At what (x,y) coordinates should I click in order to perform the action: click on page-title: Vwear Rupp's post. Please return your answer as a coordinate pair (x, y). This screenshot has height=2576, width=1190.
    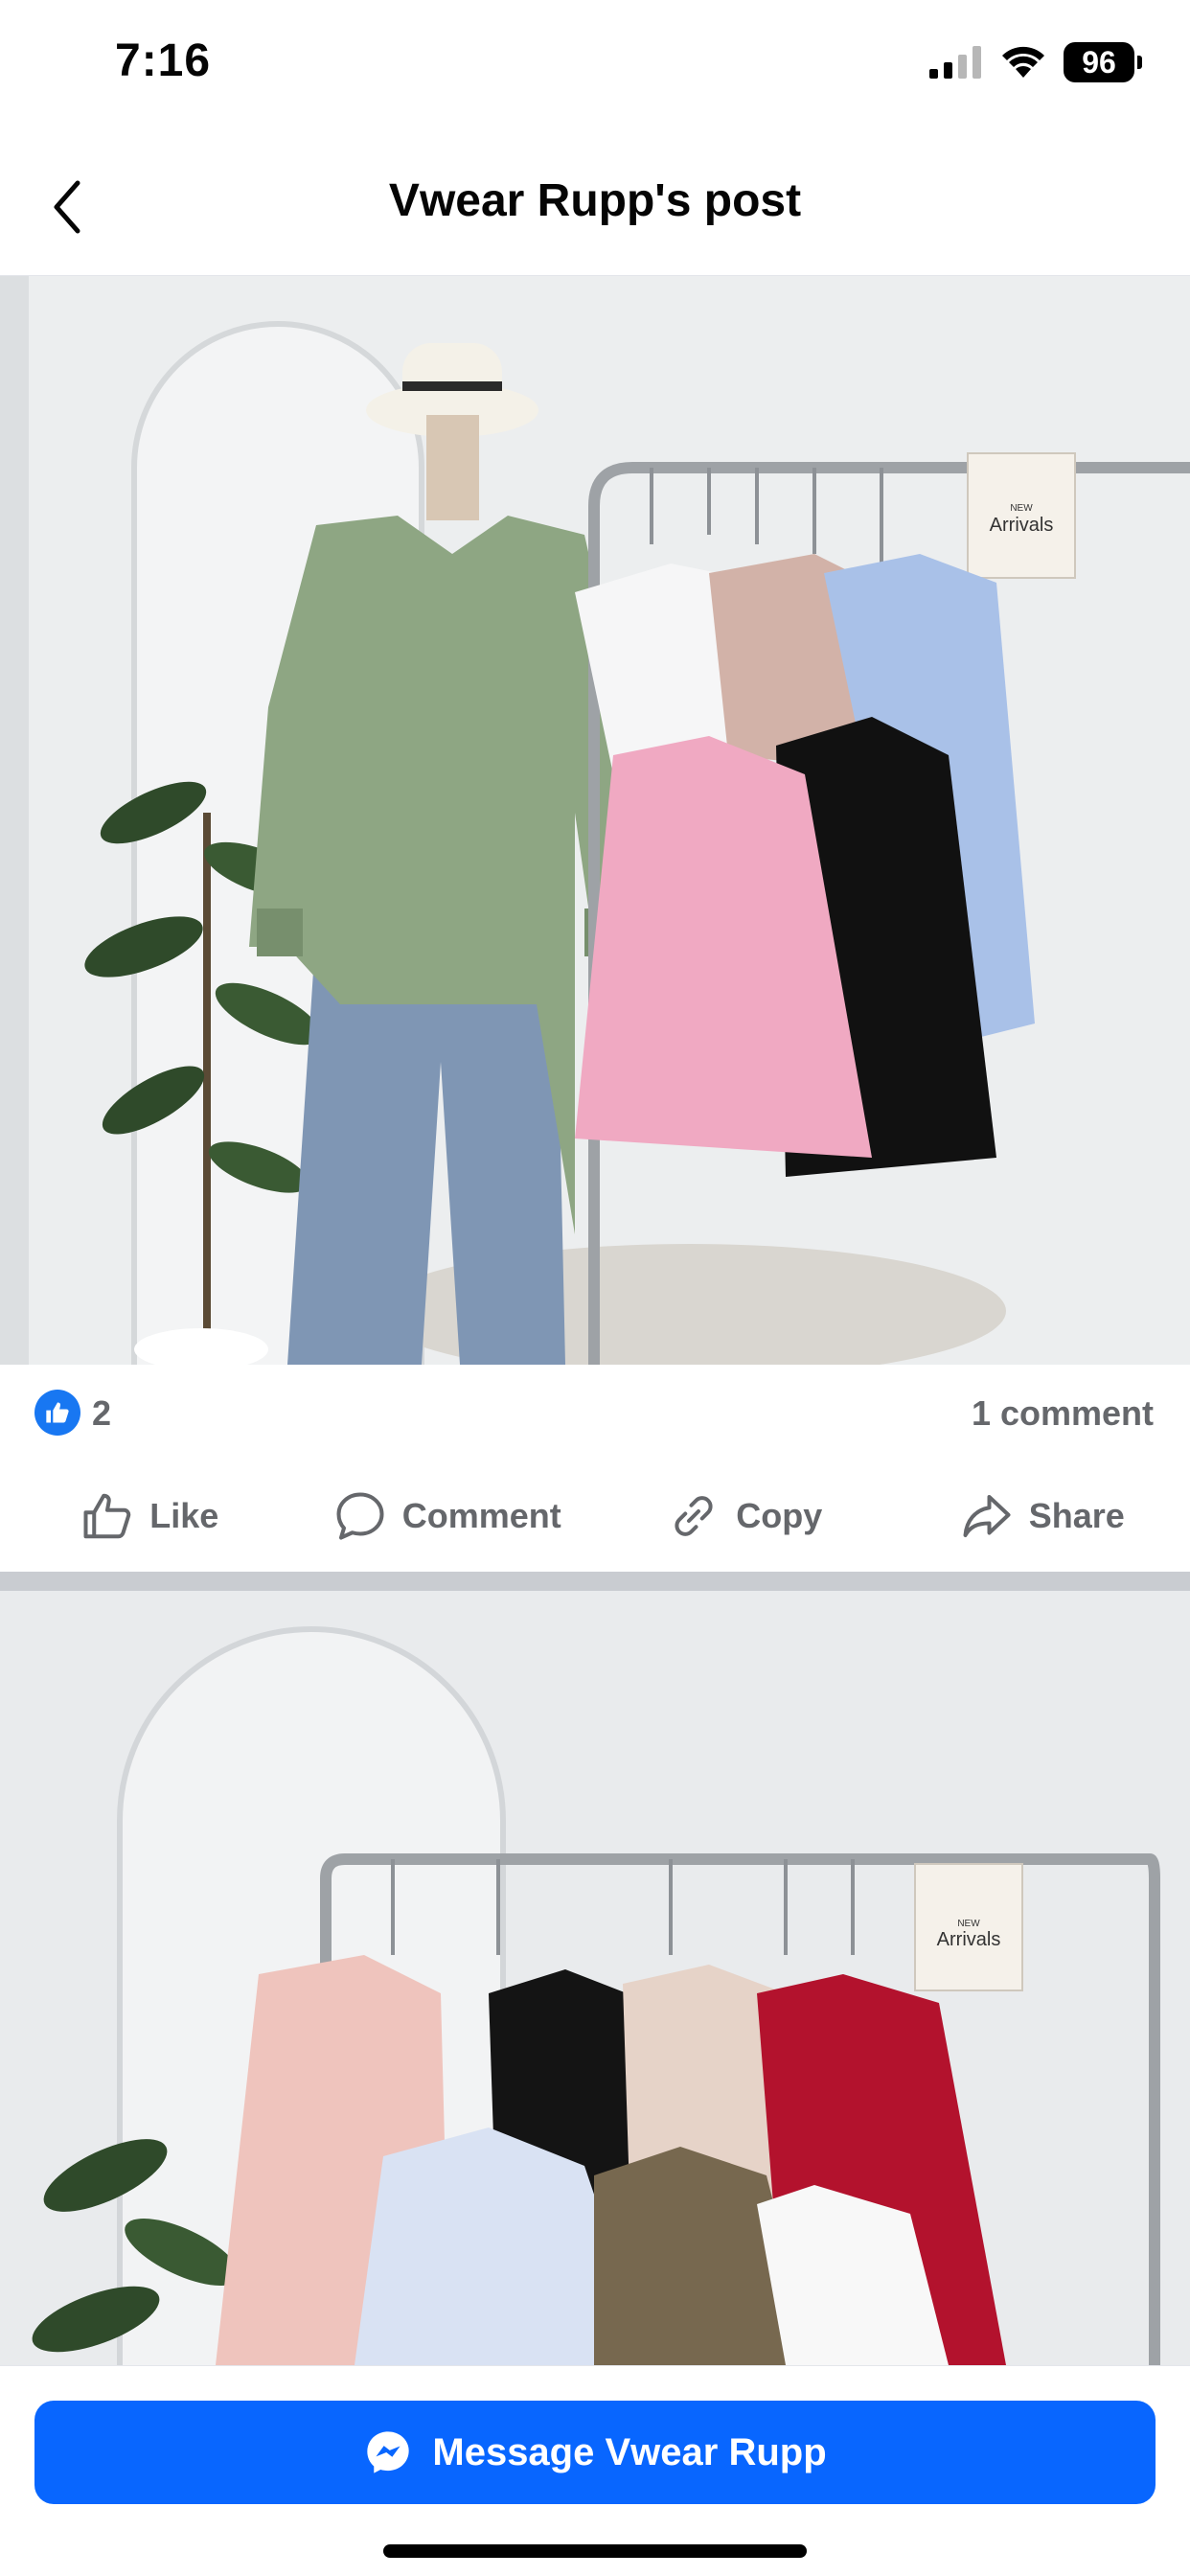
    Looking at the image, I should click on (595, 200).